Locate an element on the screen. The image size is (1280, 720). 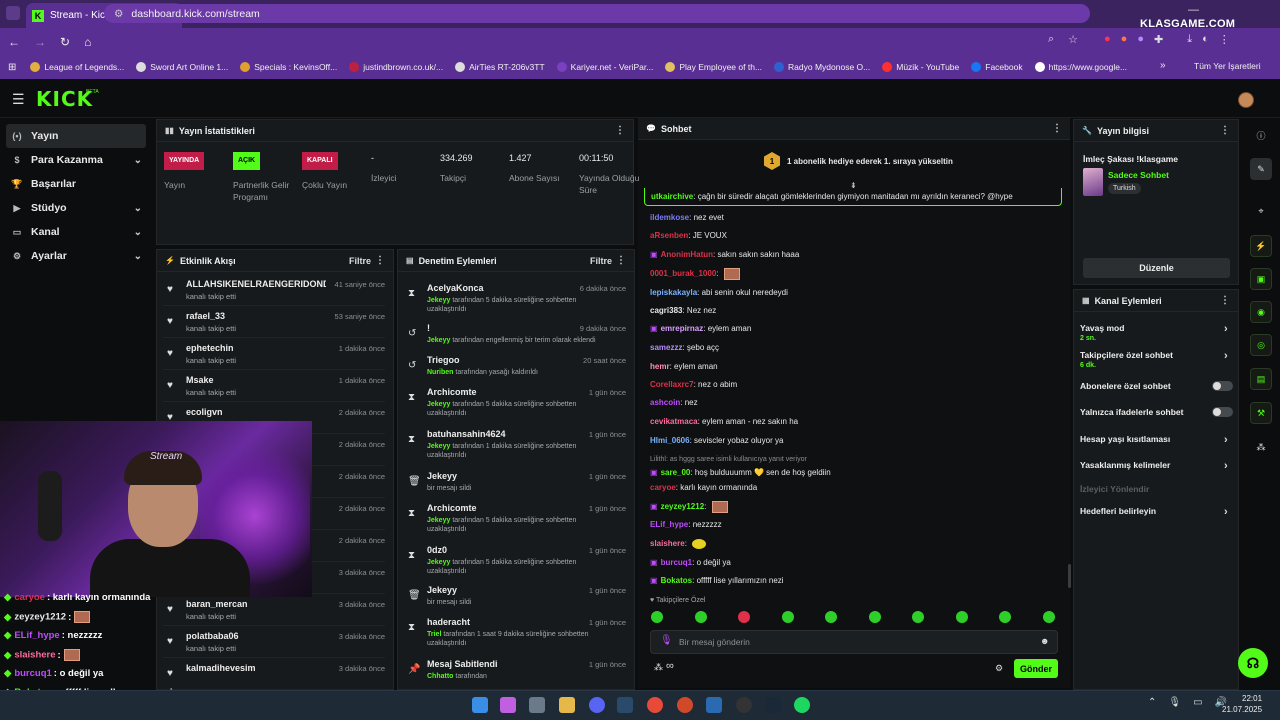
kick-logo: KICK is located at coordinates (64, 99).